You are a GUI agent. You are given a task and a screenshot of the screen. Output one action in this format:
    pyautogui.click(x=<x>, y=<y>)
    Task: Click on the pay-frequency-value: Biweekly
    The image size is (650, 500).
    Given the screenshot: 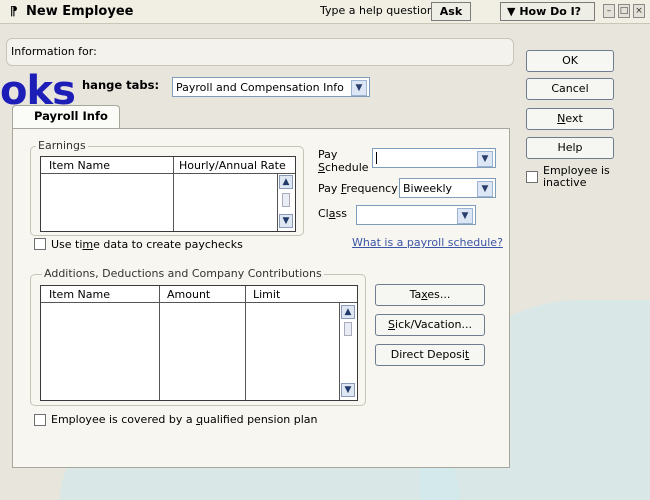 What is the action you would take?
    pyautogui.click(x=428, y=188)
    